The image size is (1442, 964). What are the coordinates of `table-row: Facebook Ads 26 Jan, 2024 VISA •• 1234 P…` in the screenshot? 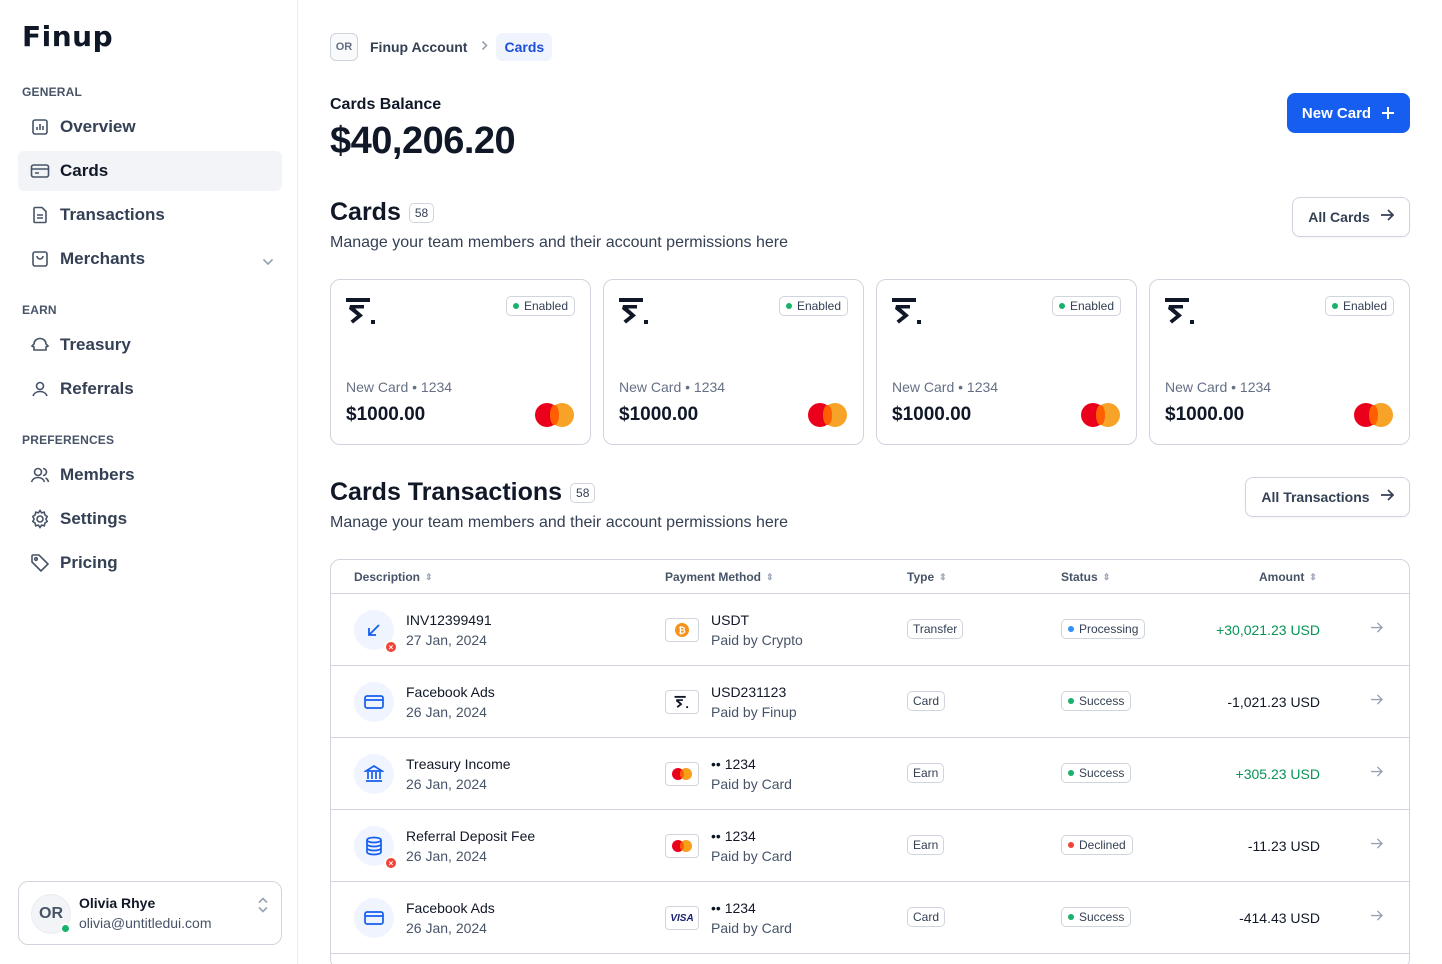 It's located at (870, 918).